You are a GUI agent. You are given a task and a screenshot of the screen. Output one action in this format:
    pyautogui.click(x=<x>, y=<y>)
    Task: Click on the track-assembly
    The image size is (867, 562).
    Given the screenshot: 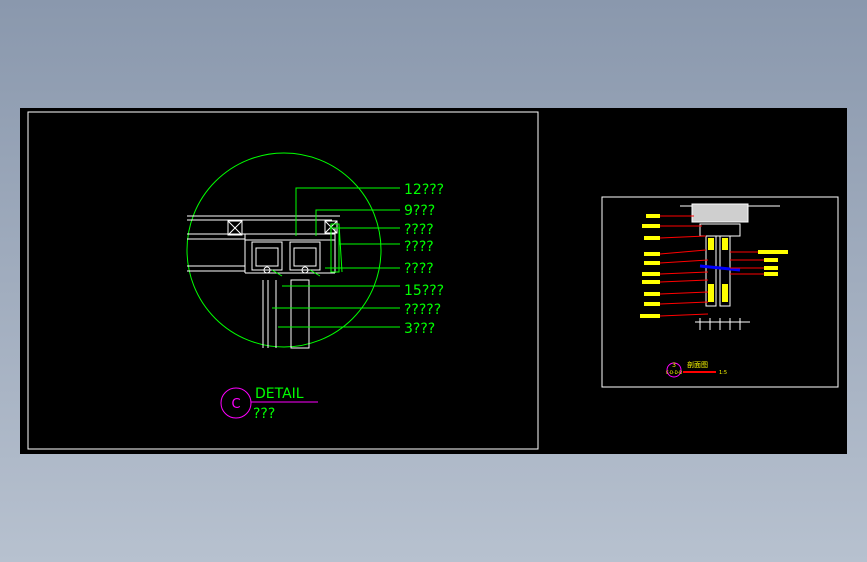 What is the action you would take?
    pyautogui.click(x=263, y=282)
    